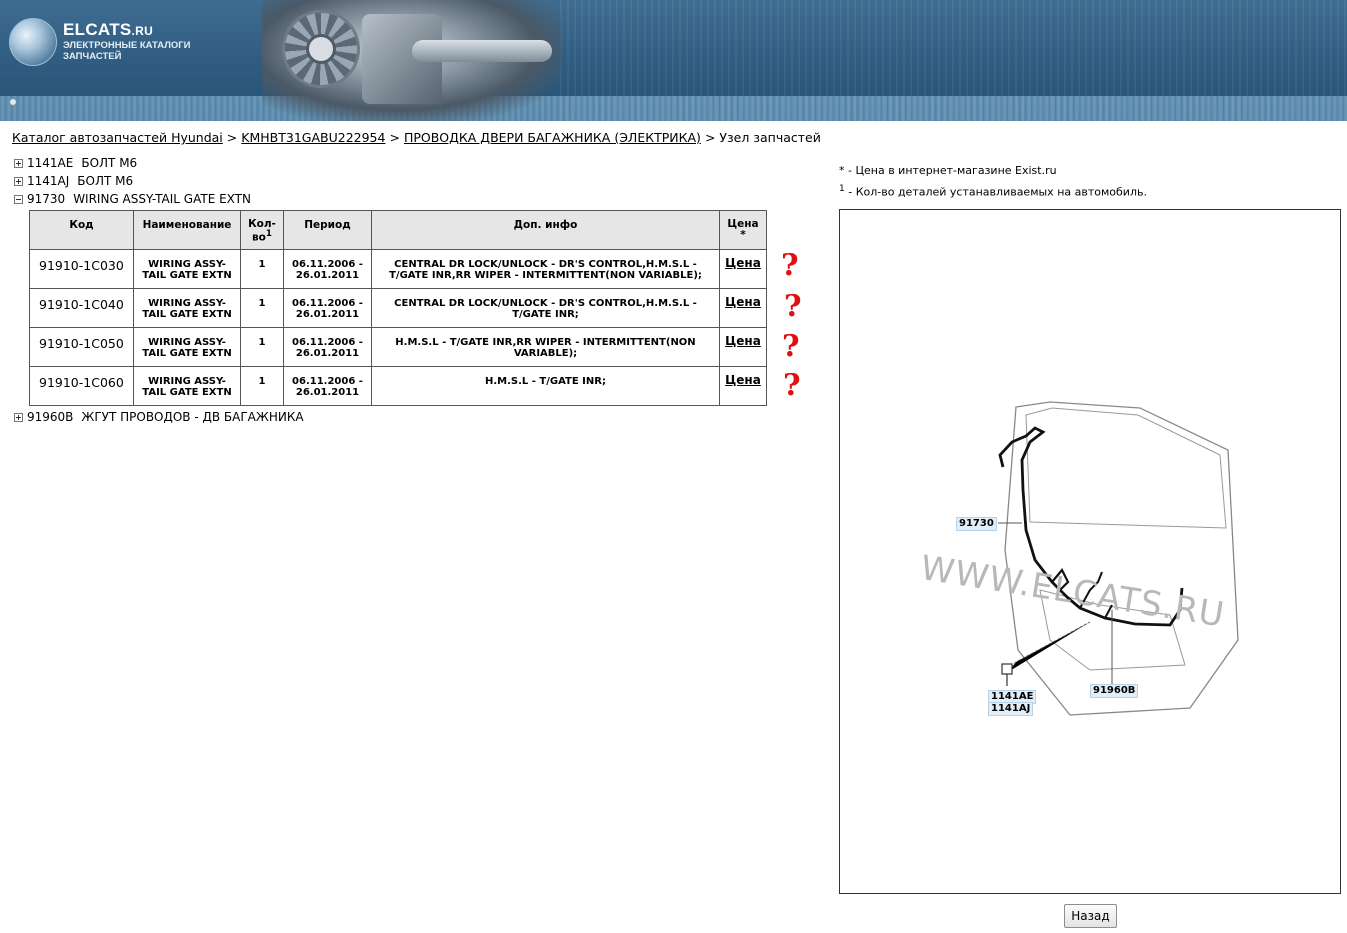 Image resolution: width=1347 pixels, height=933 pixels. What do you see at coordinates (259, 237) in the screenshot?
I see `qty-header-line2: во` at bounding box center [259, 237].